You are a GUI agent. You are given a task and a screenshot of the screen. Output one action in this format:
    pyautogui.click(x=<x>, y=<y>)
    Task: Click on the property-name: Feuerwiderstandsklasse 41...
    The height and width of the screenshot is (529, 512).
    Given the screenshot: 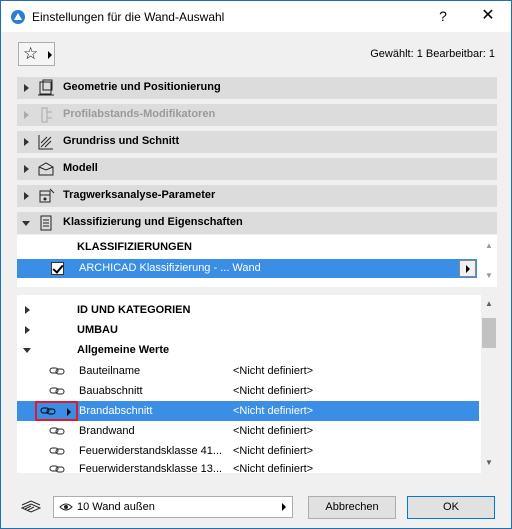 What is the action you would take?
    pyautogui.click(x=151, y=451)
    